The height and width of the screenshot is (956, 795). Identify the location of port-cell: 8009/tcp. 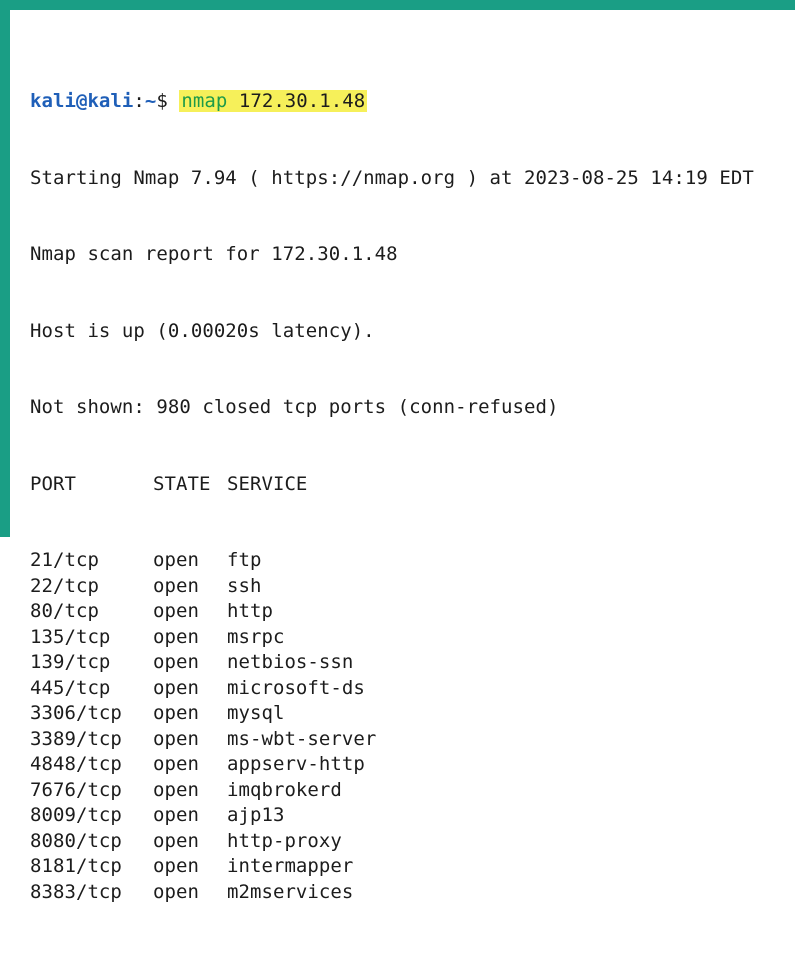
(76, 815).